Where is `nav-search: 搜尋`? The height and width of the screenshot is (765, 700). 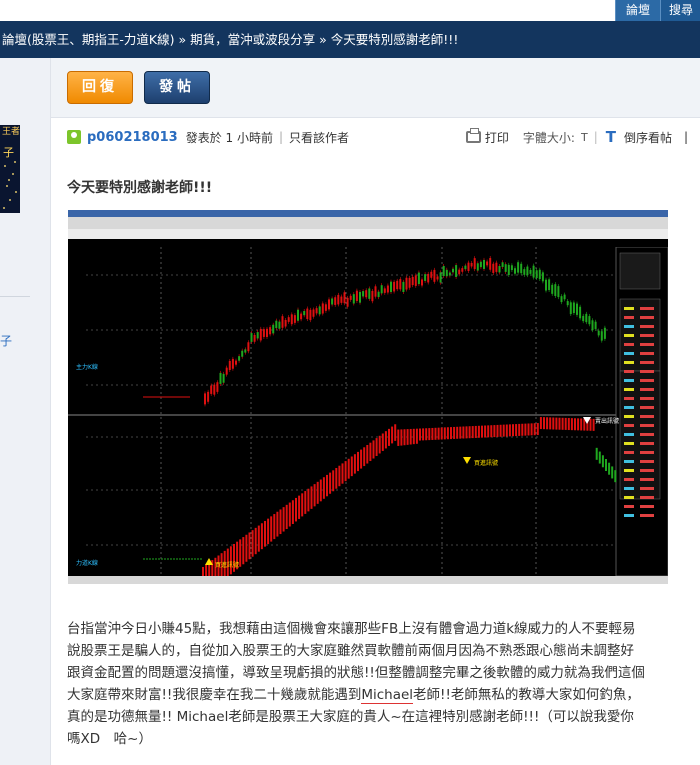 nav-search: 搜尋 is located at coordinates (680, 10).